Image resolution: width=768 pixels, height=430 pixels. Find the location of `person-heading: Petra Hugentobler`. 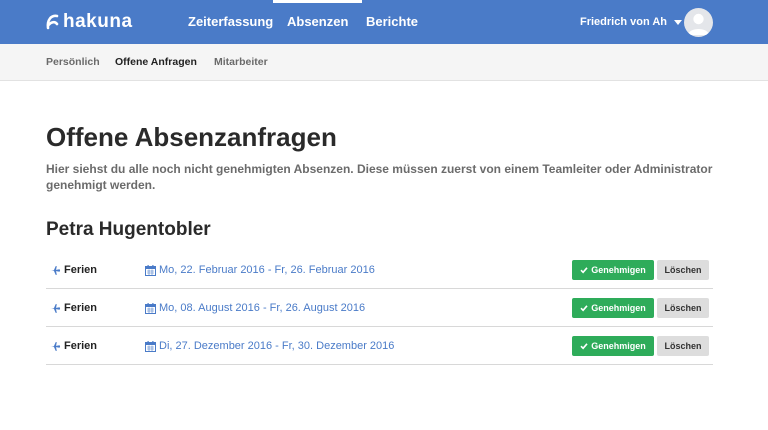

person-heading: Petra Hugentobler is located at coordinates (128, 229).